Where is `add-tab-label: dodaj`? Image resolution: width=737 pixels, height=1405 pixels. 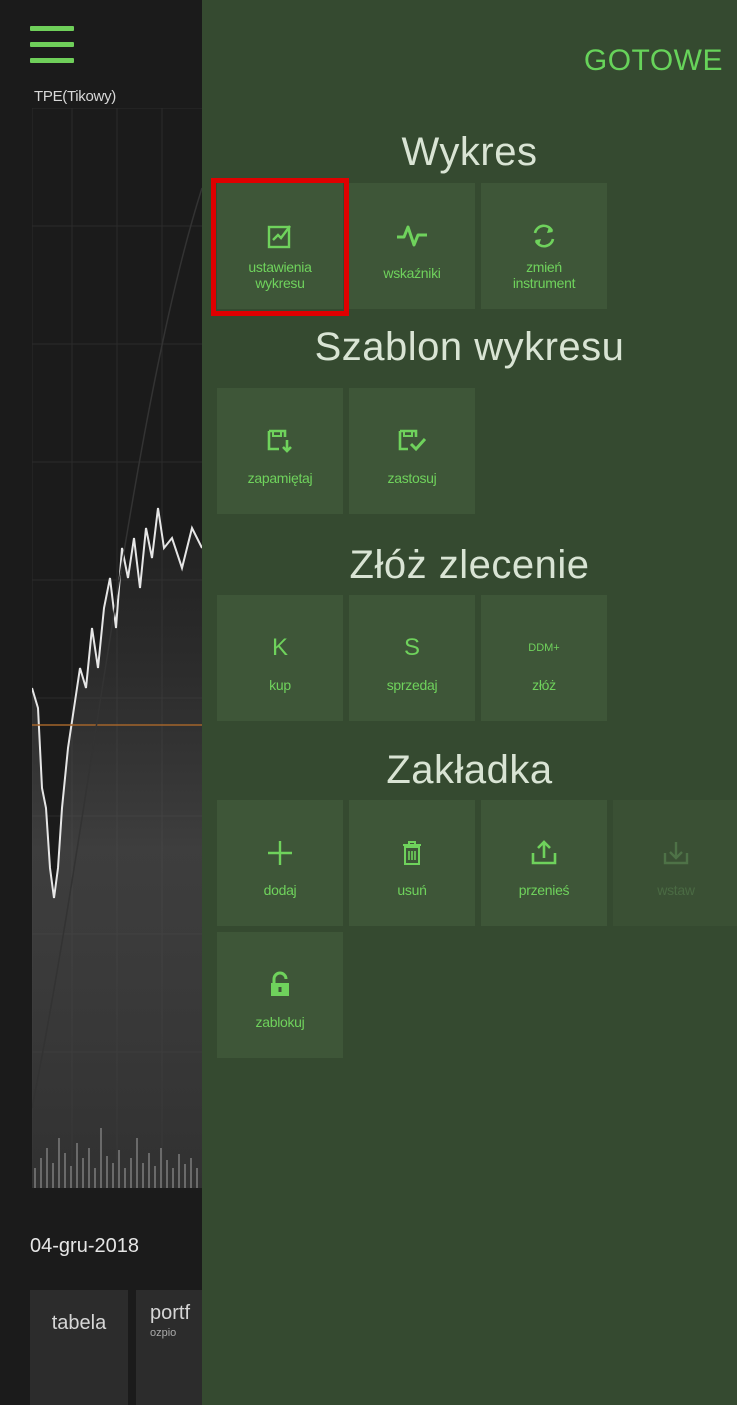 add-tab-label: dodaj is located at coordinates (280, 890).